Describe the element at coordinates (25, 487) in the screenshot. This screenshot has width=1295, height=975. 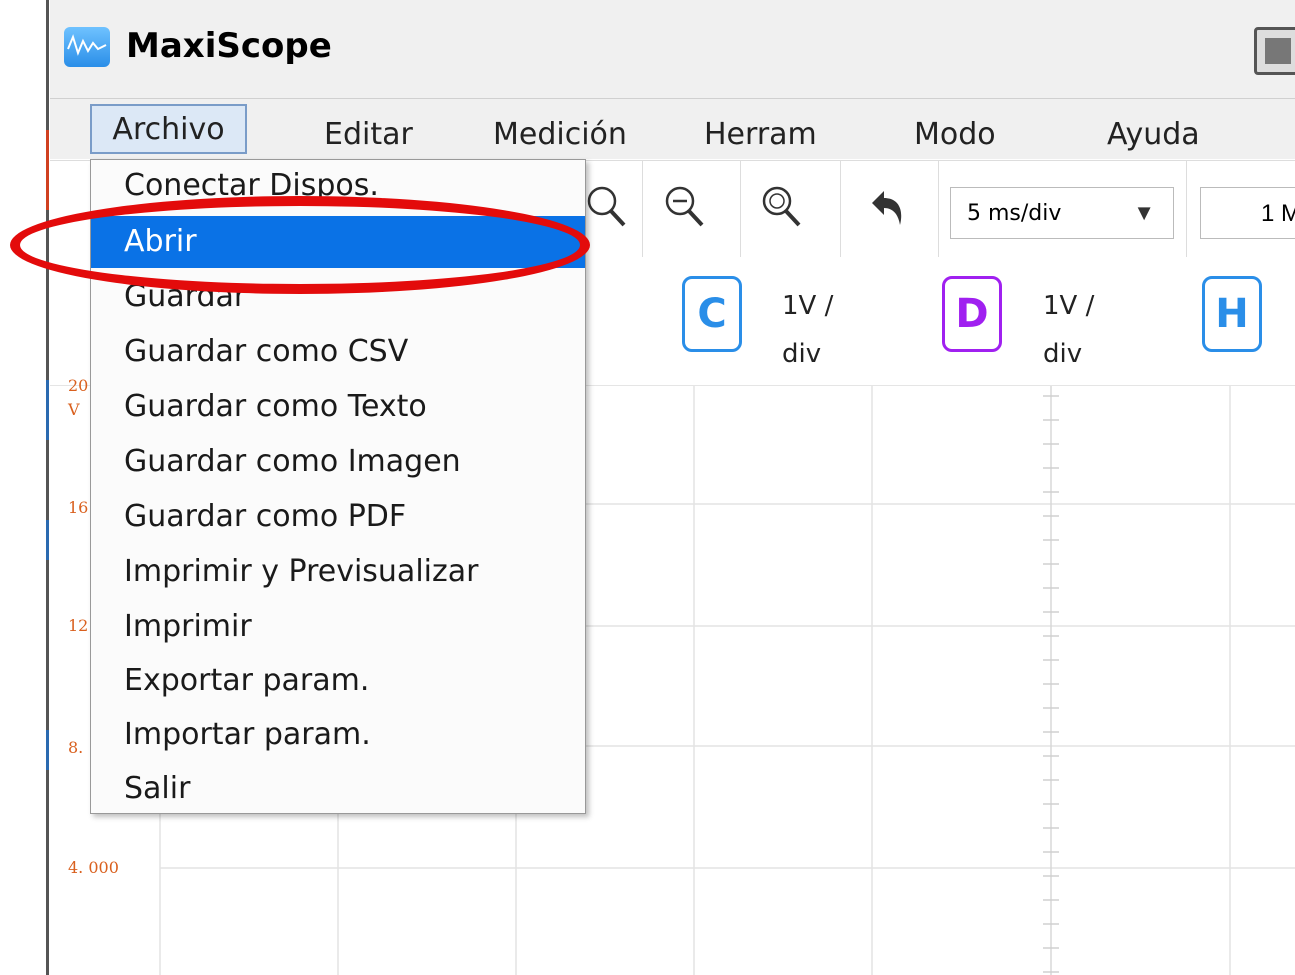
I see `left-edge` at that location.